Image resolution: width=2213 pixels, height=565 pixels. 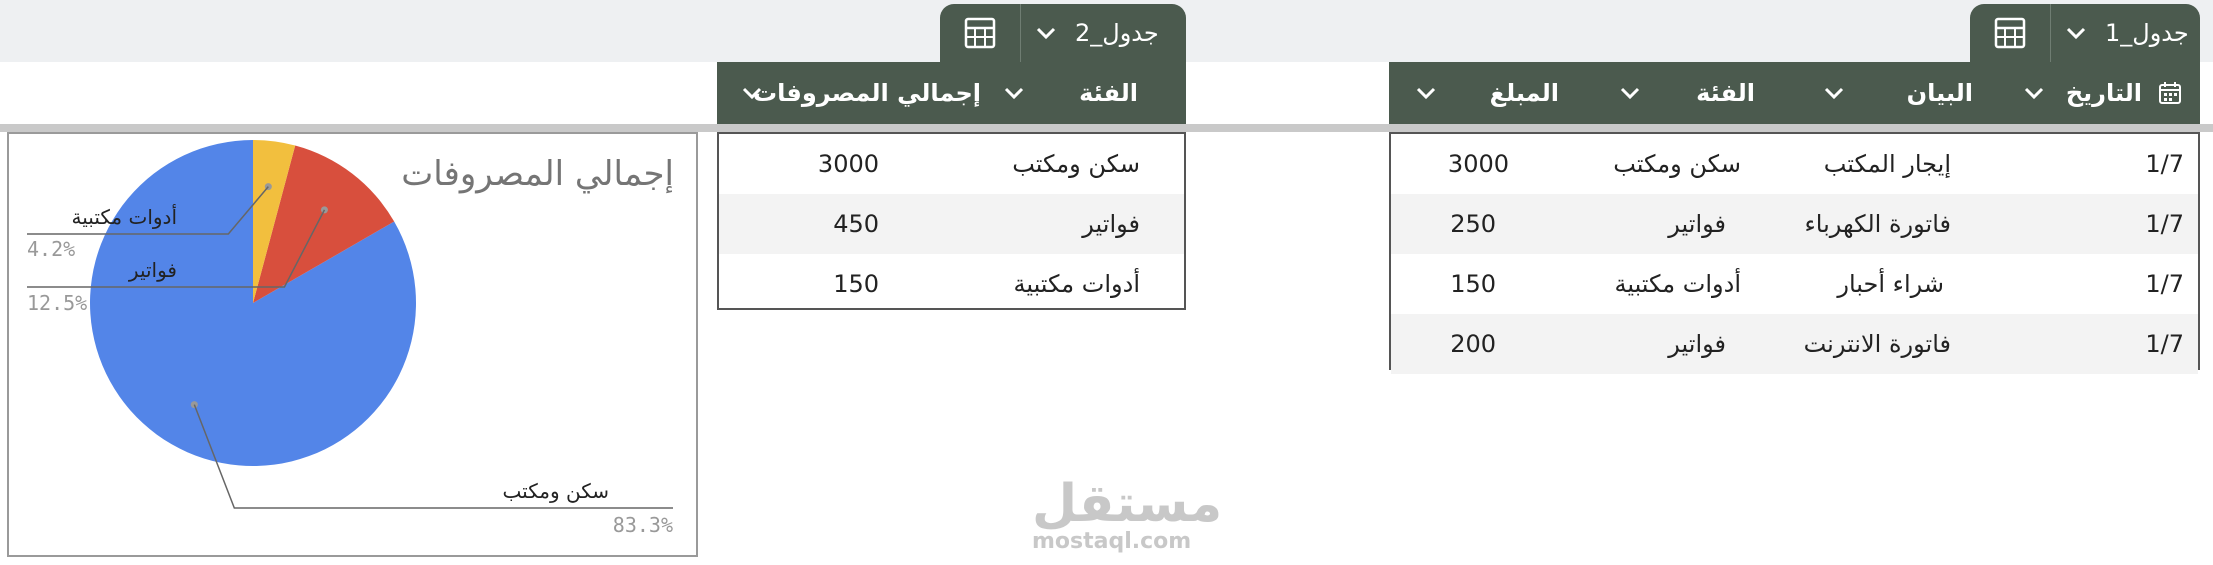 What do you see at coordinates (1878, 224) in the screenshot?
I see `cell-description: فاتورة الكهرباء` at bounding box center [1878, 224].